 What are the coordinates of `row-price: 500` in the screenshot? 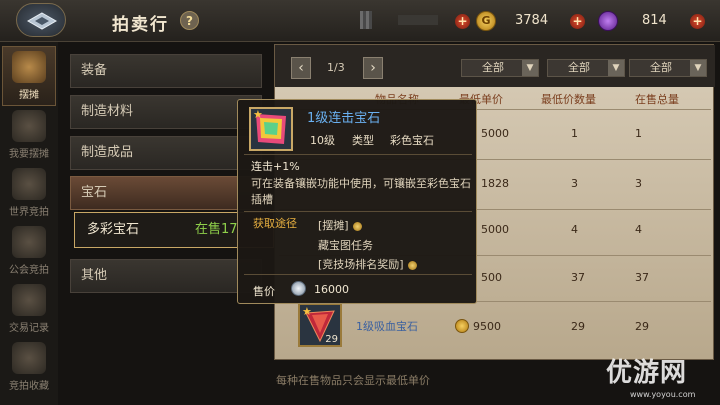 It's located at (491, 277).